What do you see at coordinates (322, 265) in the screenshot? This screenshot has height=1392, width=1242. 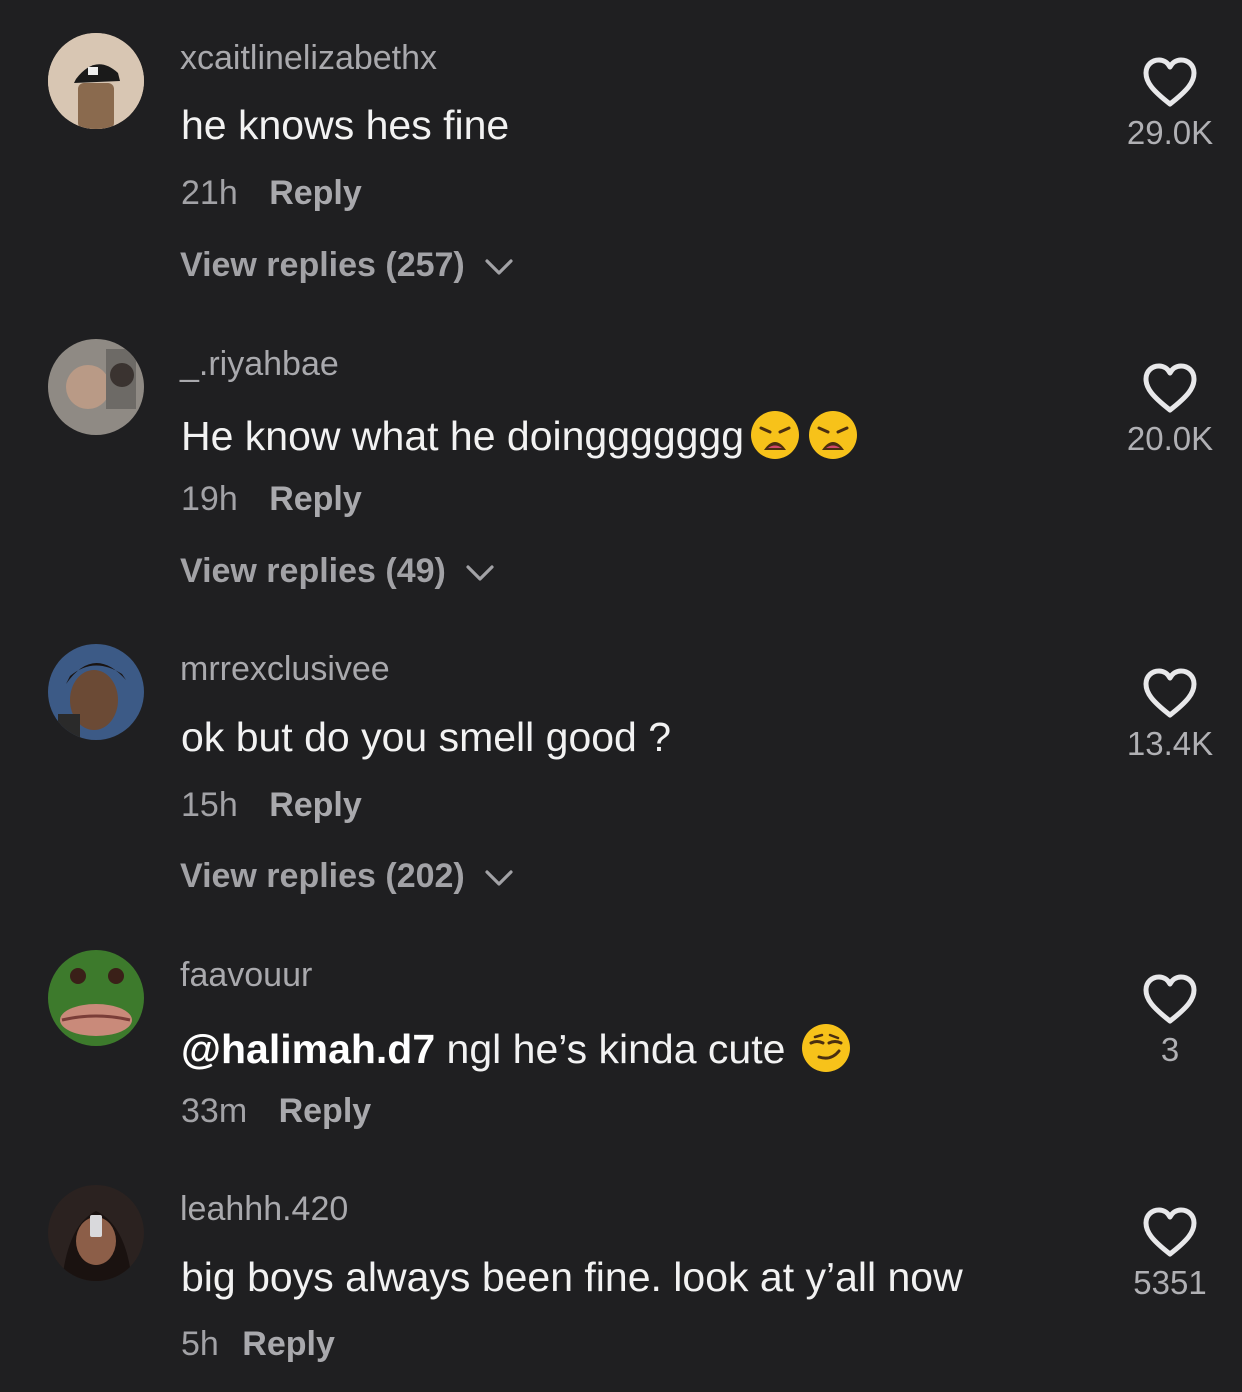 I see `view-replies-label: View replies (257)` at bounding box center [322, 265].